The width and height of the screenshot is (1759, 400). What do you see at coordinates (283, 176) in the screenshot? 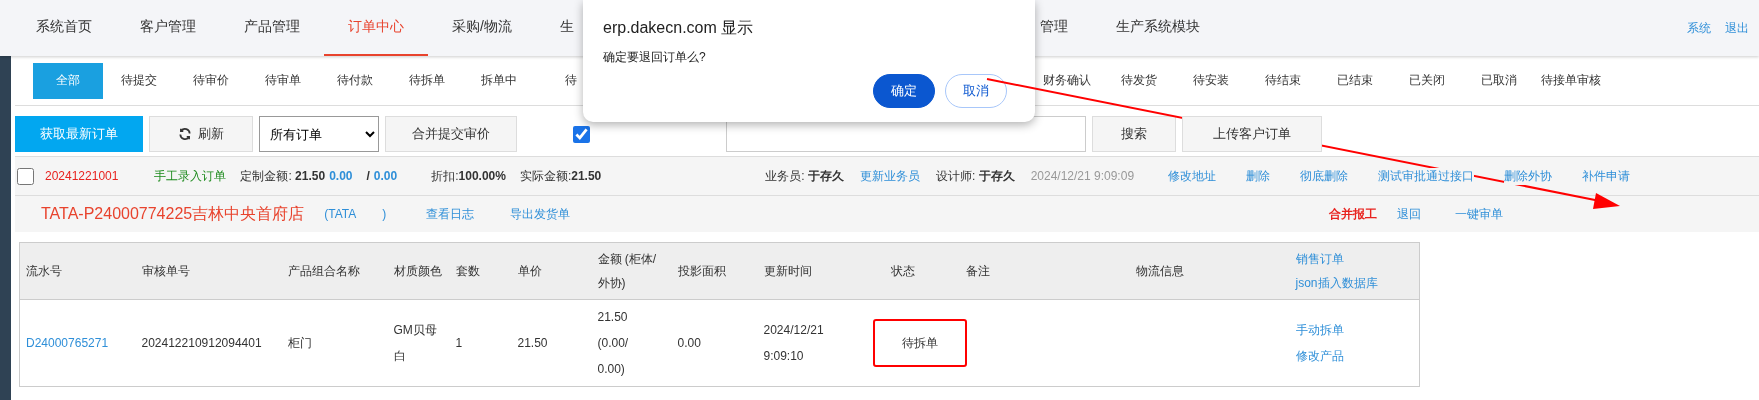
I see `custom-amount: 定制金额: 21.50` at bounding box center [283, 176].